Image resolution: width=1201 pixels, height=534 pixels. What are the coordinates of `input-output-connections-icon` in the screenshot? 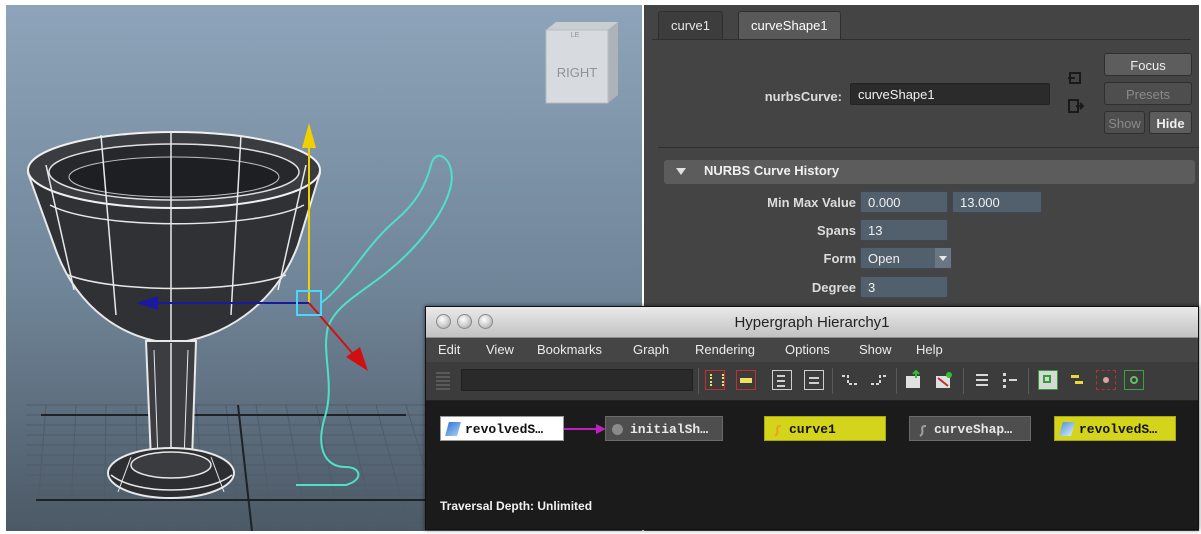 It's located at (1078, 380).